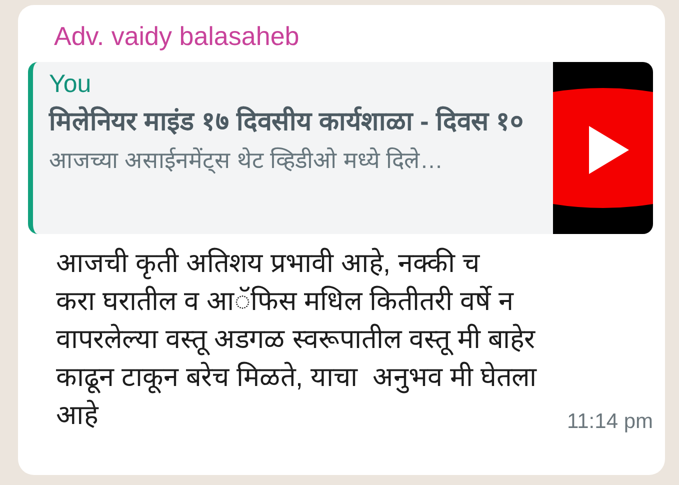 The width and height of the screenshot is (679, 485). Describe the element at coordinates (610, 422) in the screenshot. I see `message-time: 11:14 pm` at that location.